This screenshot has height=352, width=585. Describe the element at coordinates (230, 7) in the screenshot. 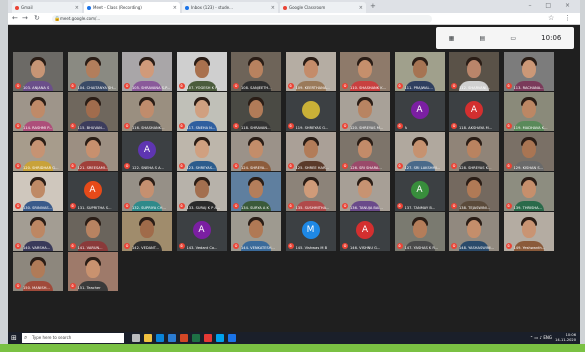

I see `browser-tab-3: Inbox (123) - stude... ×` at that location.